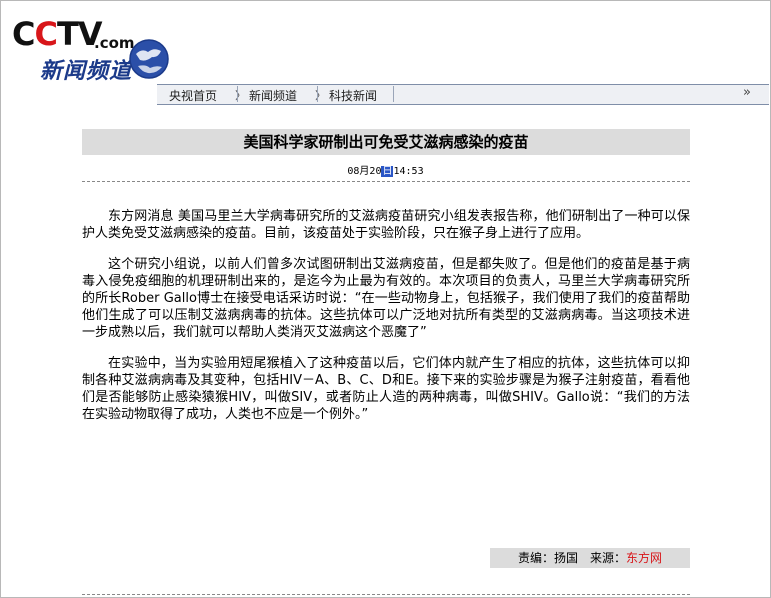 This screenshot has height=598, width=771. I want to click on date-selected-char: 日, so click(387, 171).